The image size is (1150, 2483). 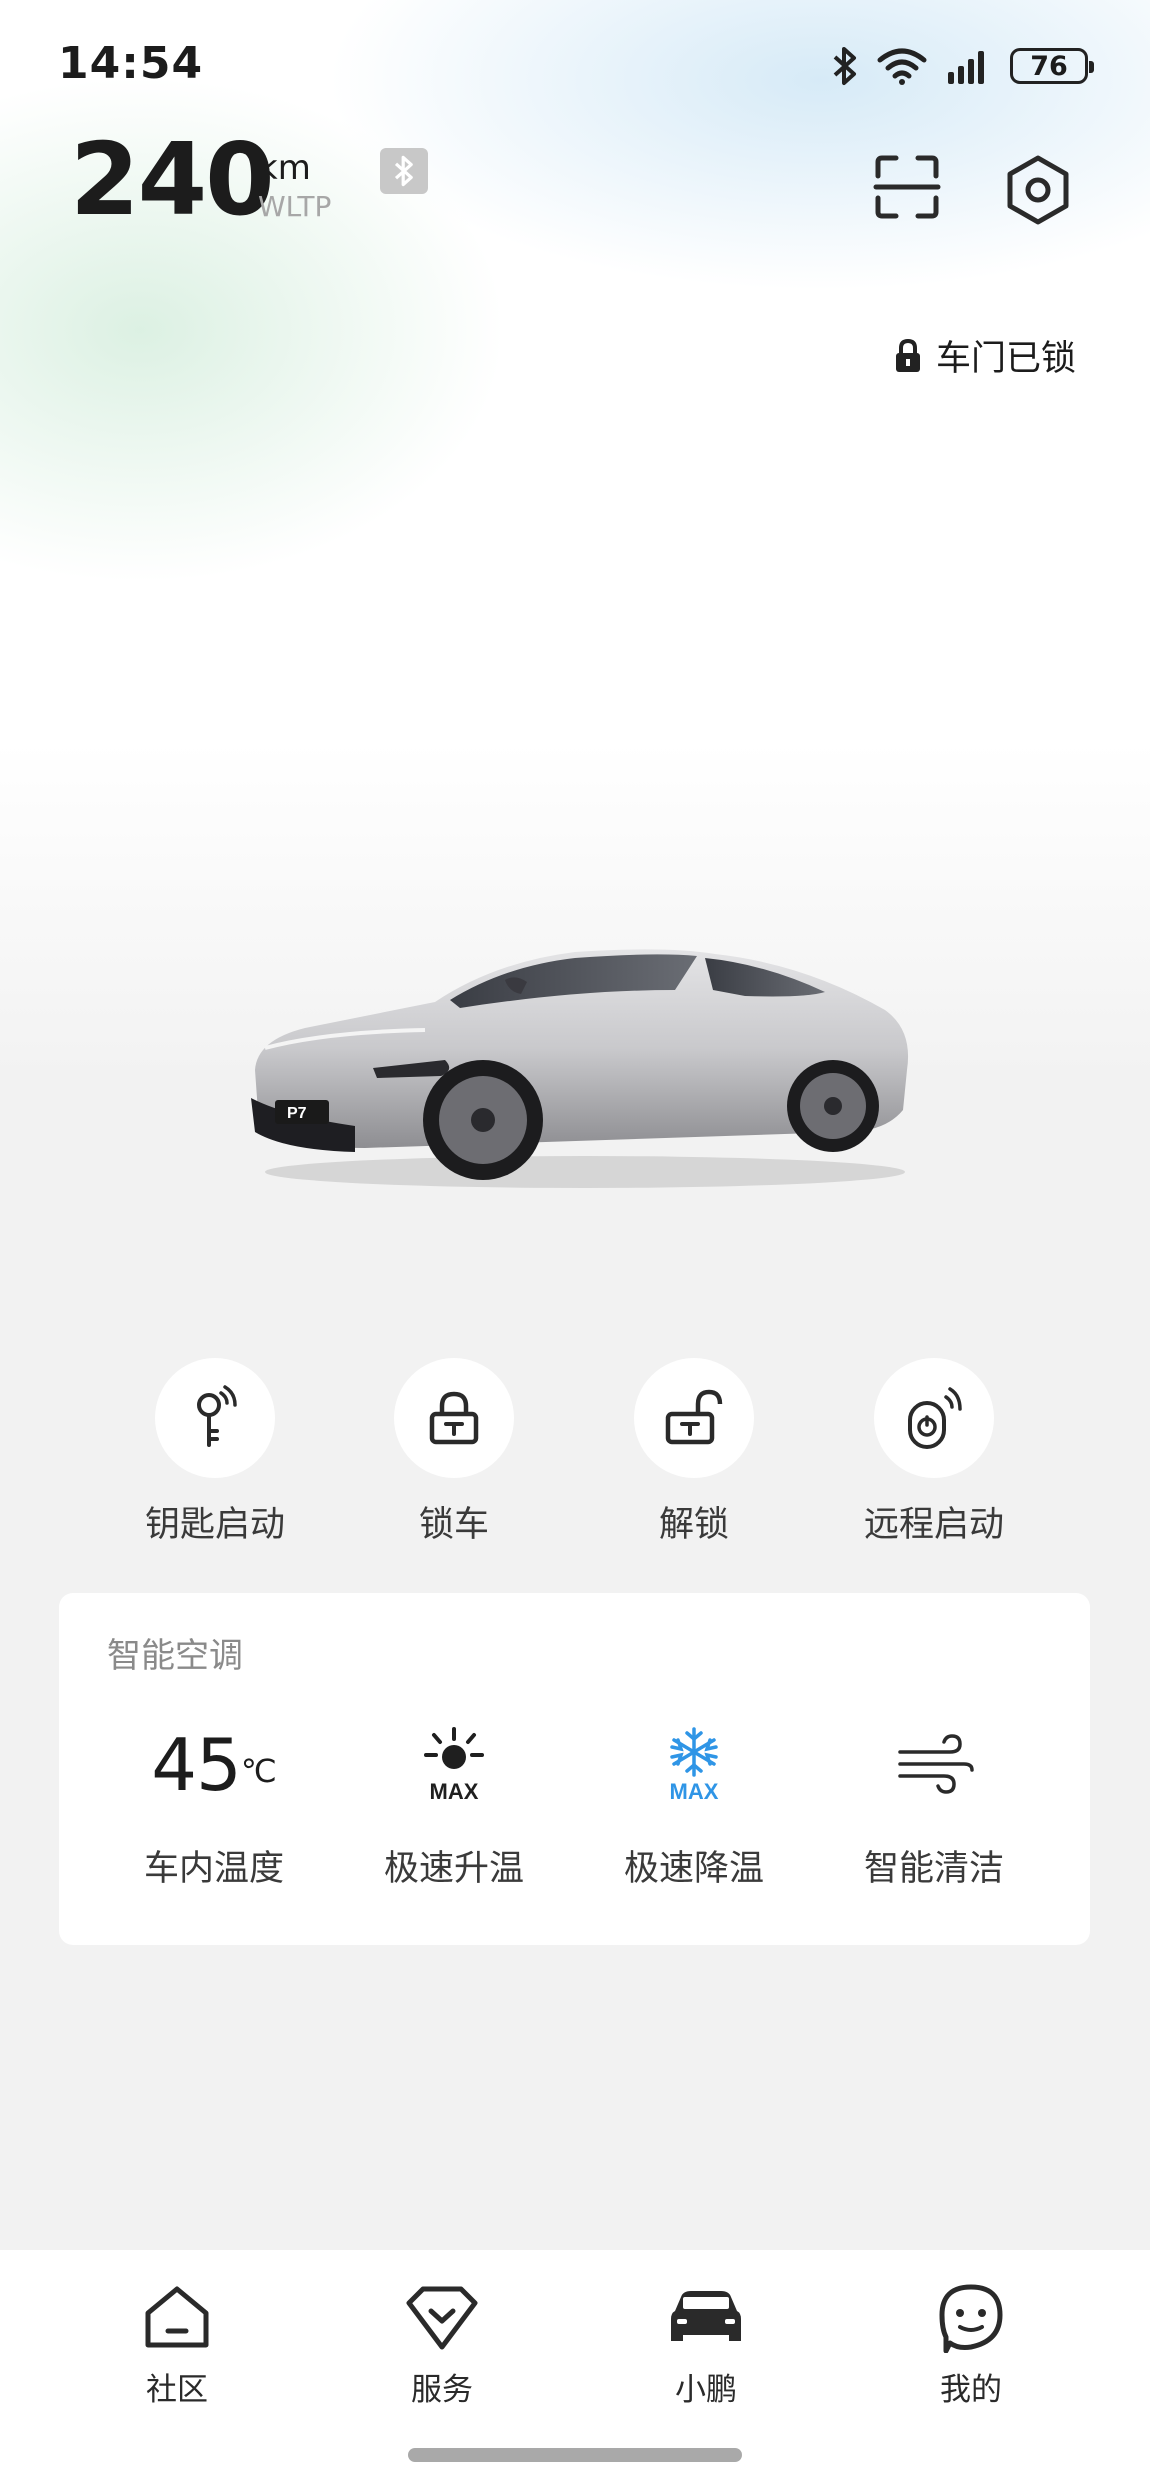 I want to click on key-start-button: 钥匙启动, so click(x=215, y=1452).